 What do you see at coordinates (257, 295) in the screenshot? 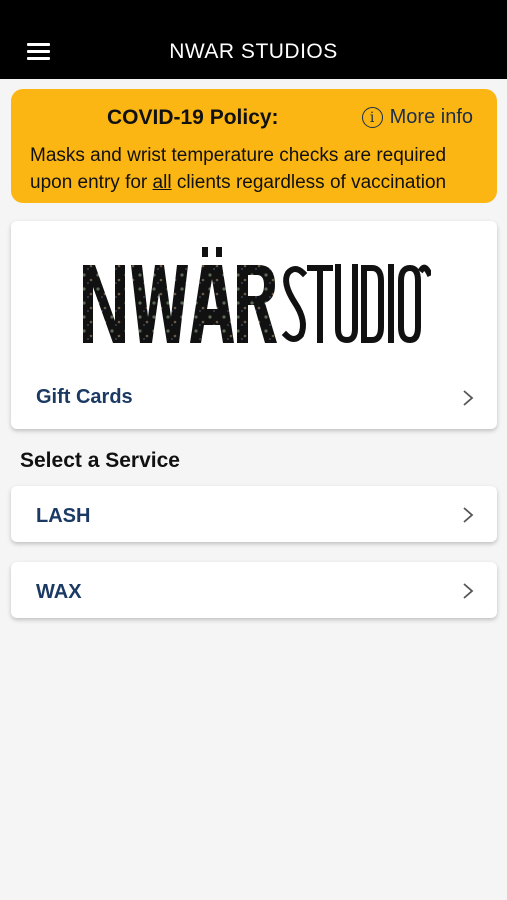
I see `nwar-studios-logo` at bounding box center [257, 295].